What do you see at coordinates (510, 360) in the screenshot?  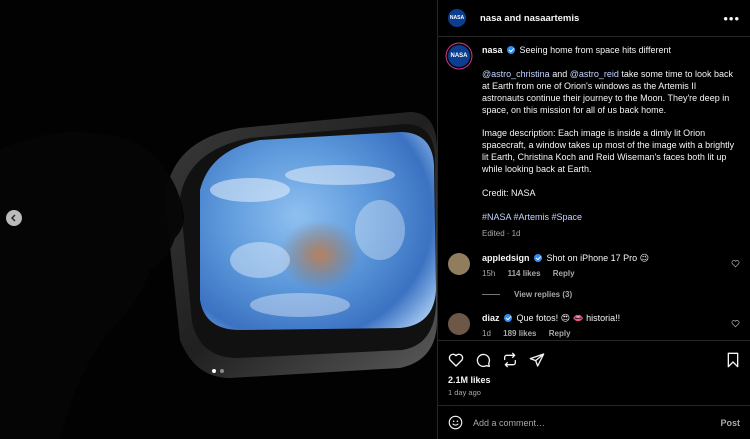 I see `repost-icon` at bounding box center [510, 360].